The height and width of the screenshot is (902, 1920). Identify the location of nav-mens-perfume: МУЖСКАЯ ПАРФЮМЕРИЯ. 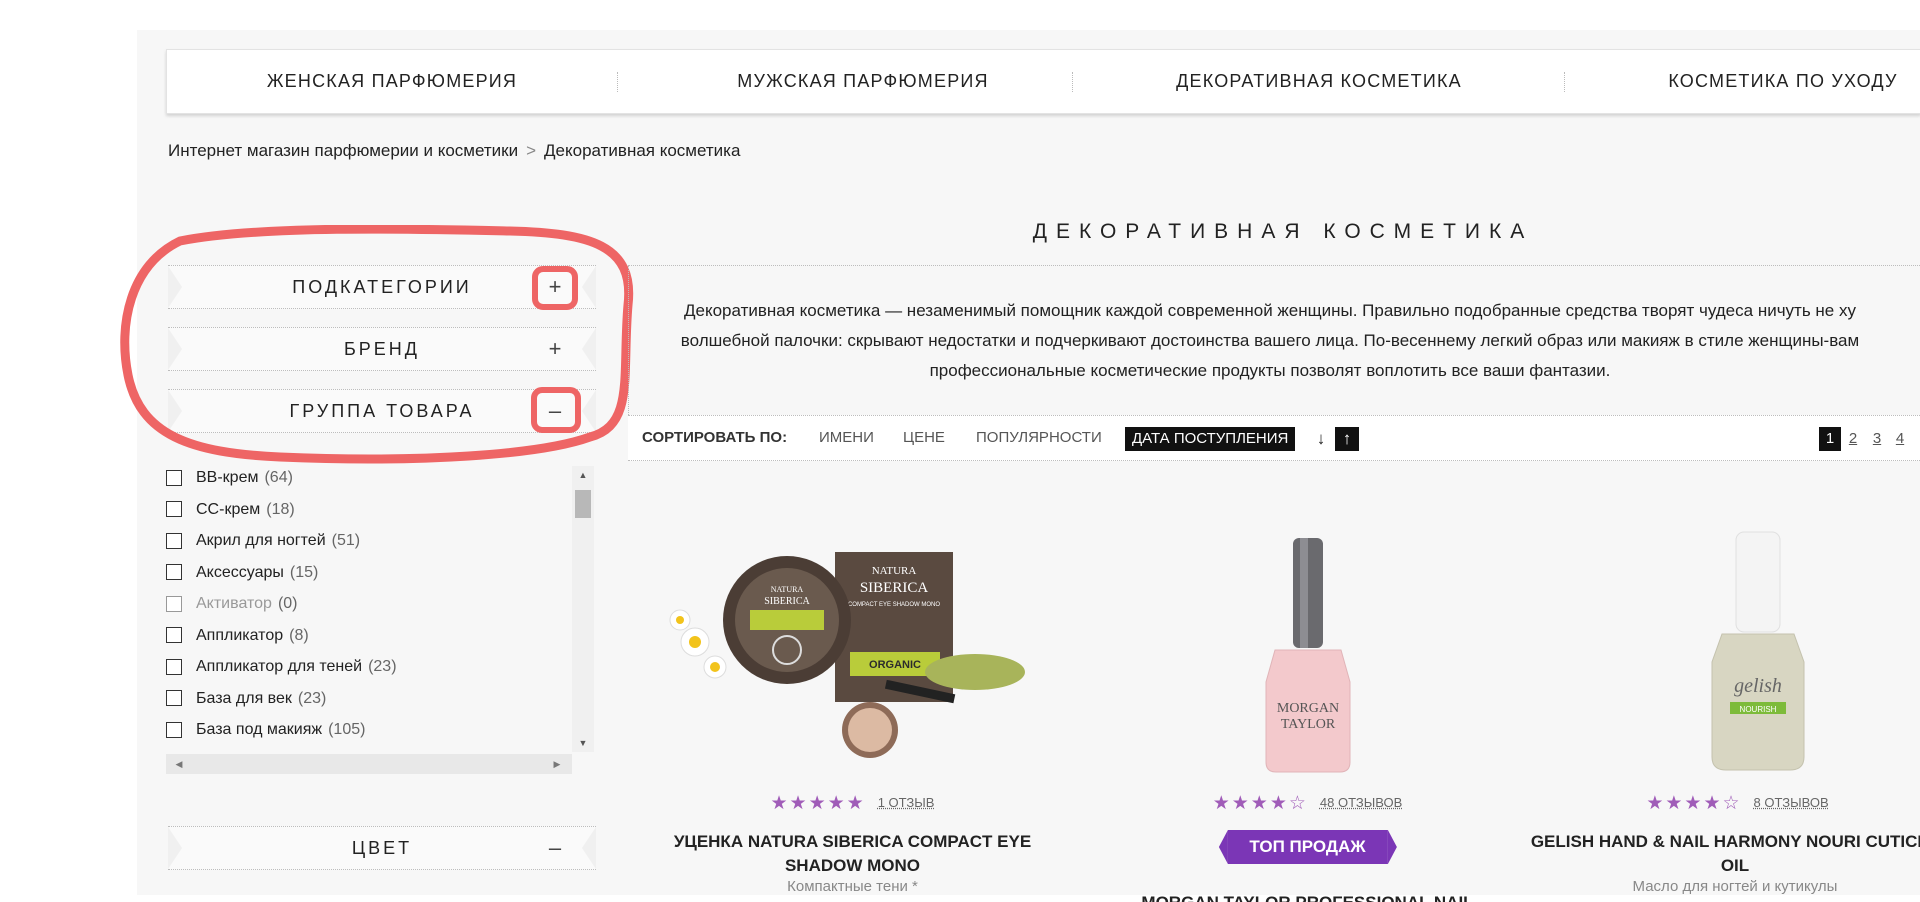
(863, 81).